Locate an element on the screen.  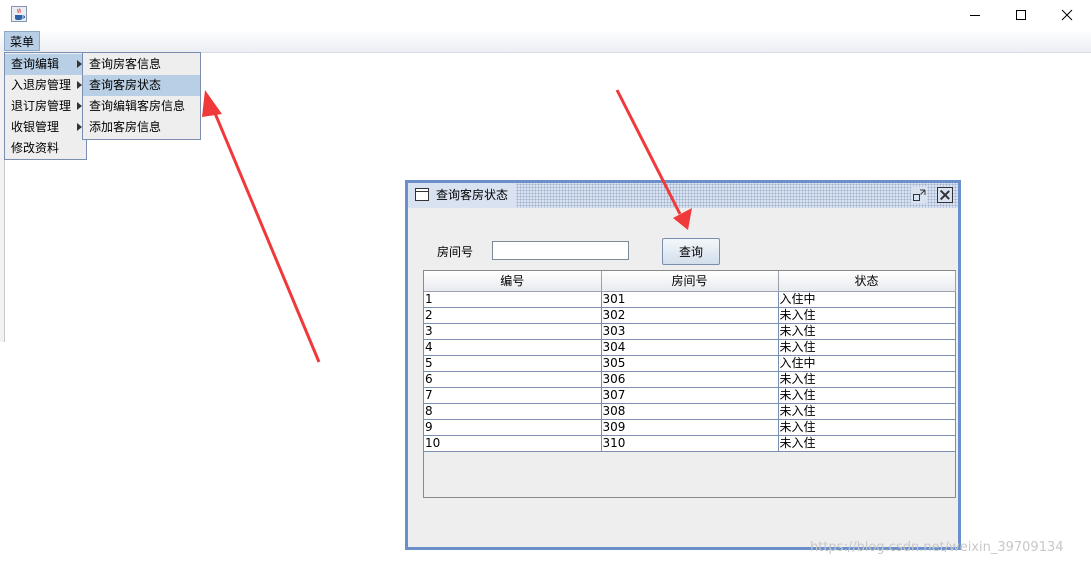
internal-frame-titlebar: 查询客房状态 is located at coordinates (683, 195).